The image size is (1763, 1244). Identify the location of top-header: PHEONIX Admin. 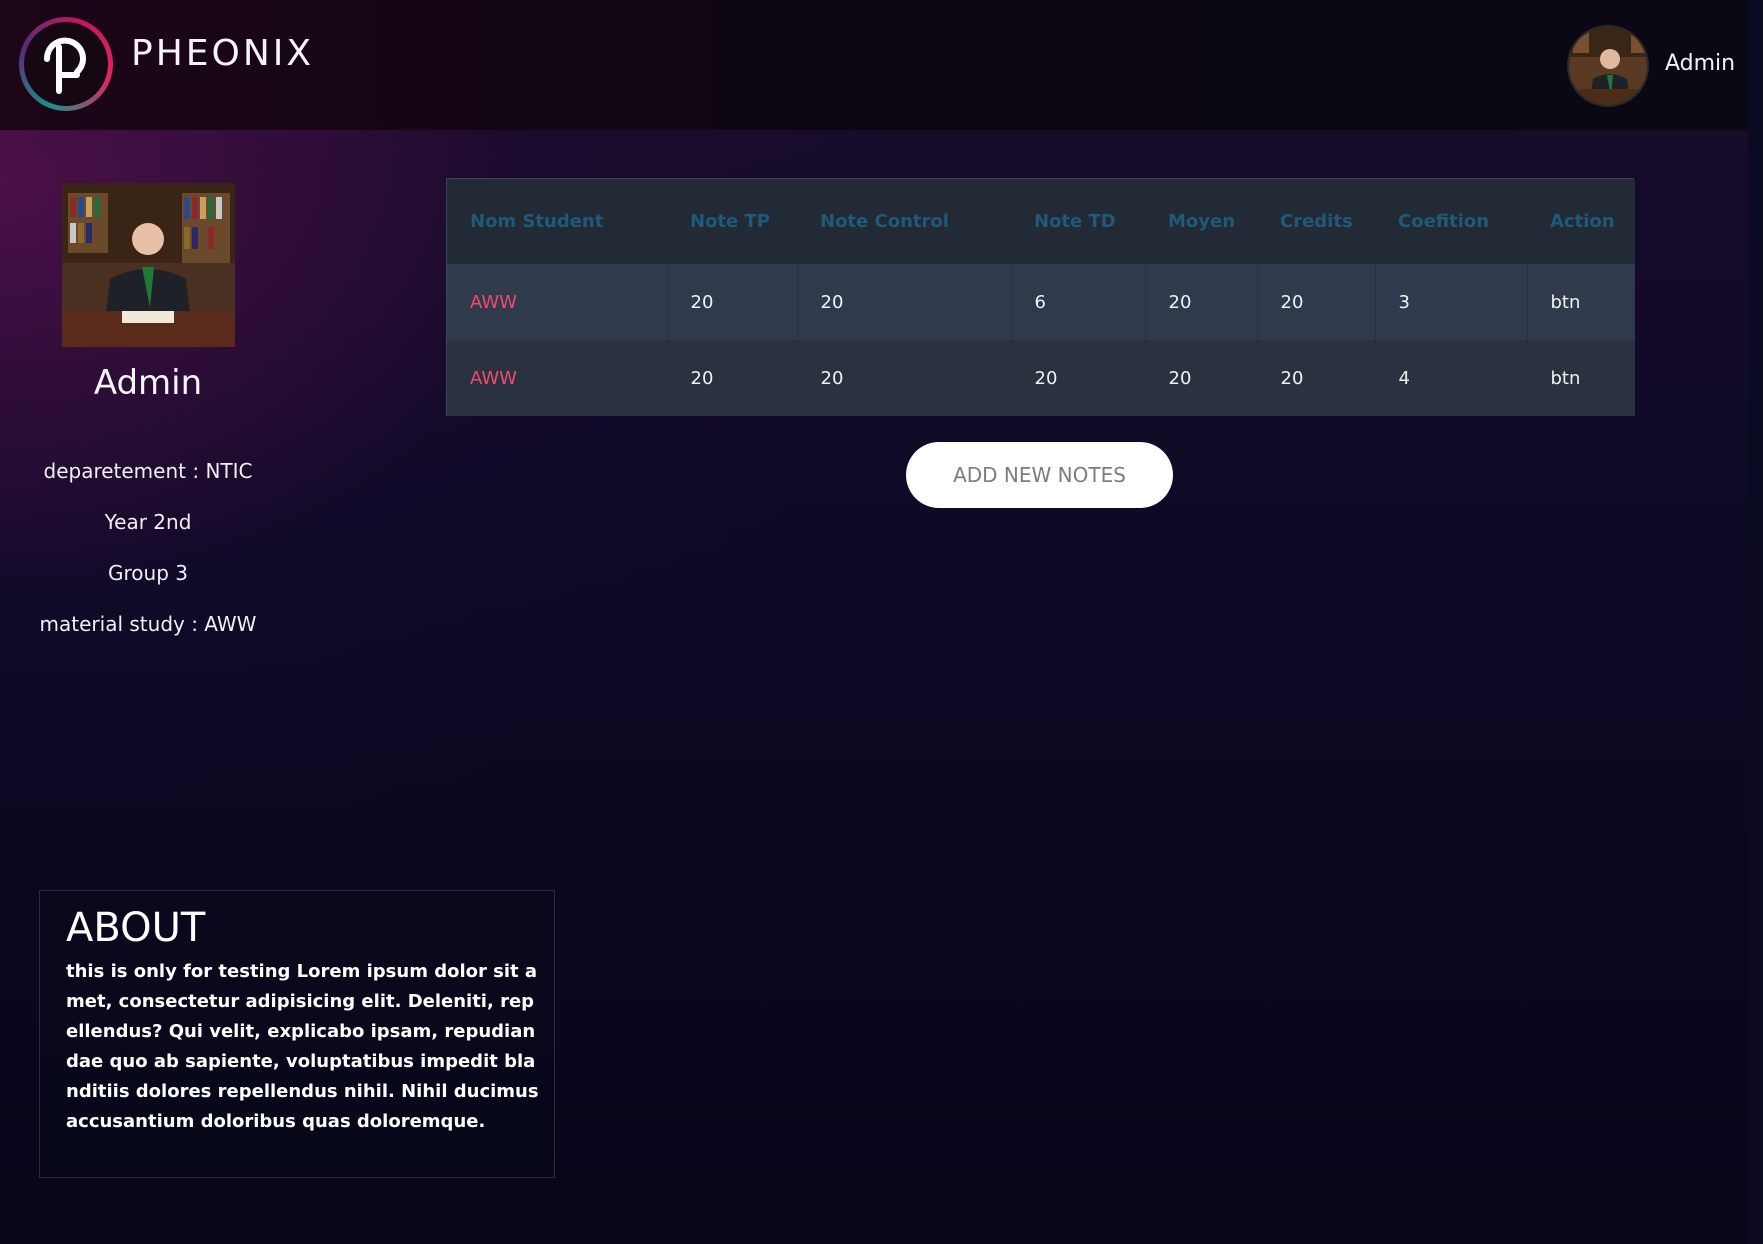
(874, 65).